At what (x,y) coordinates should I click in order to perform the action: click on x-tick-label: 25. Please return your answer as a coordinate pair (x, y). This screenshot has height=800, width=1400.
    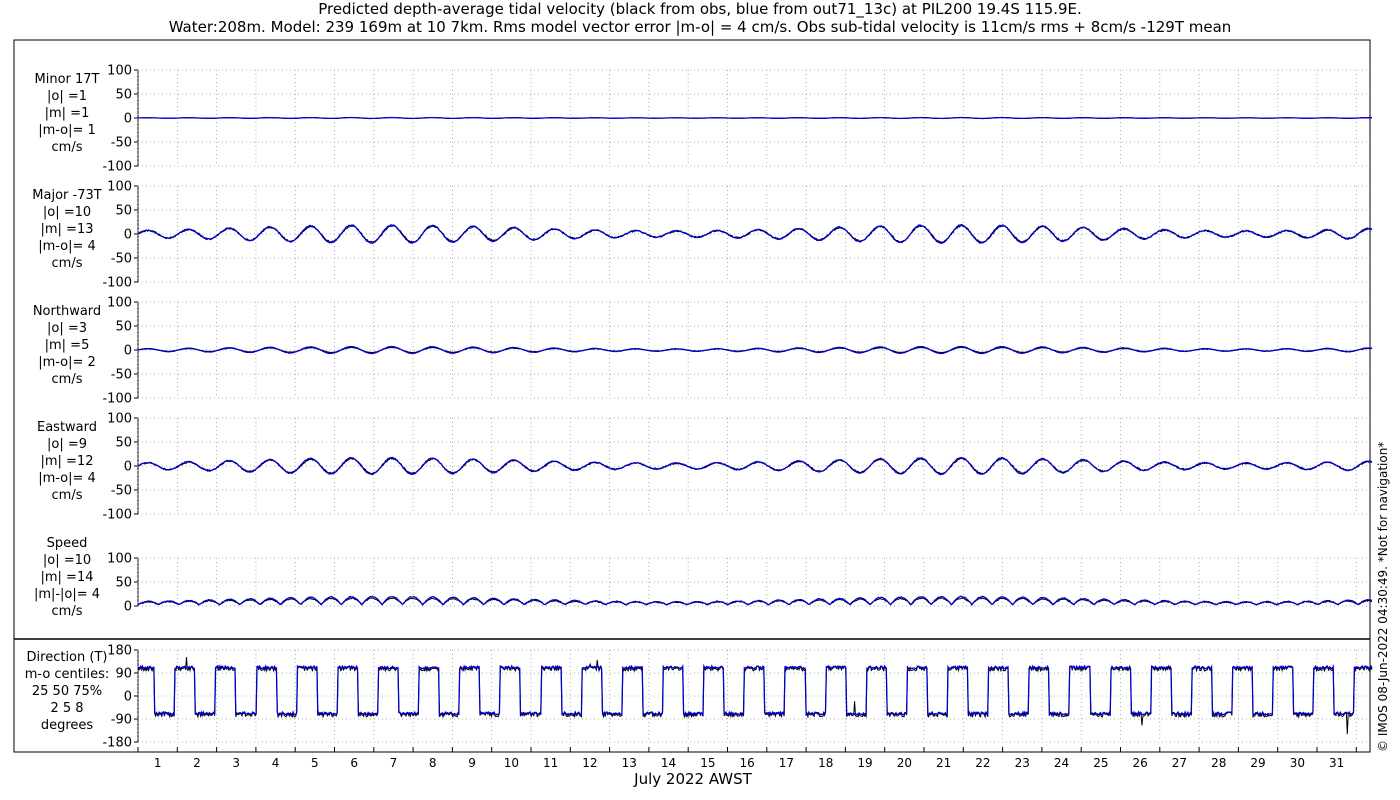
    Looking at the image, I should click on (1100, 763).